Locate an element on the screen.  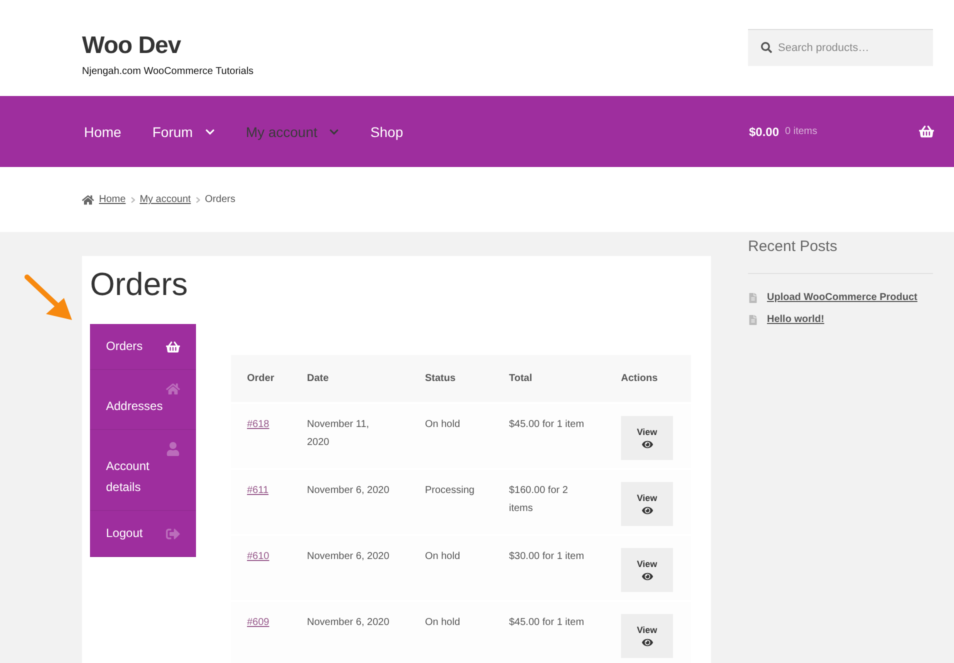
breadcrumb-link: My account is located at coordinates (165, 199).